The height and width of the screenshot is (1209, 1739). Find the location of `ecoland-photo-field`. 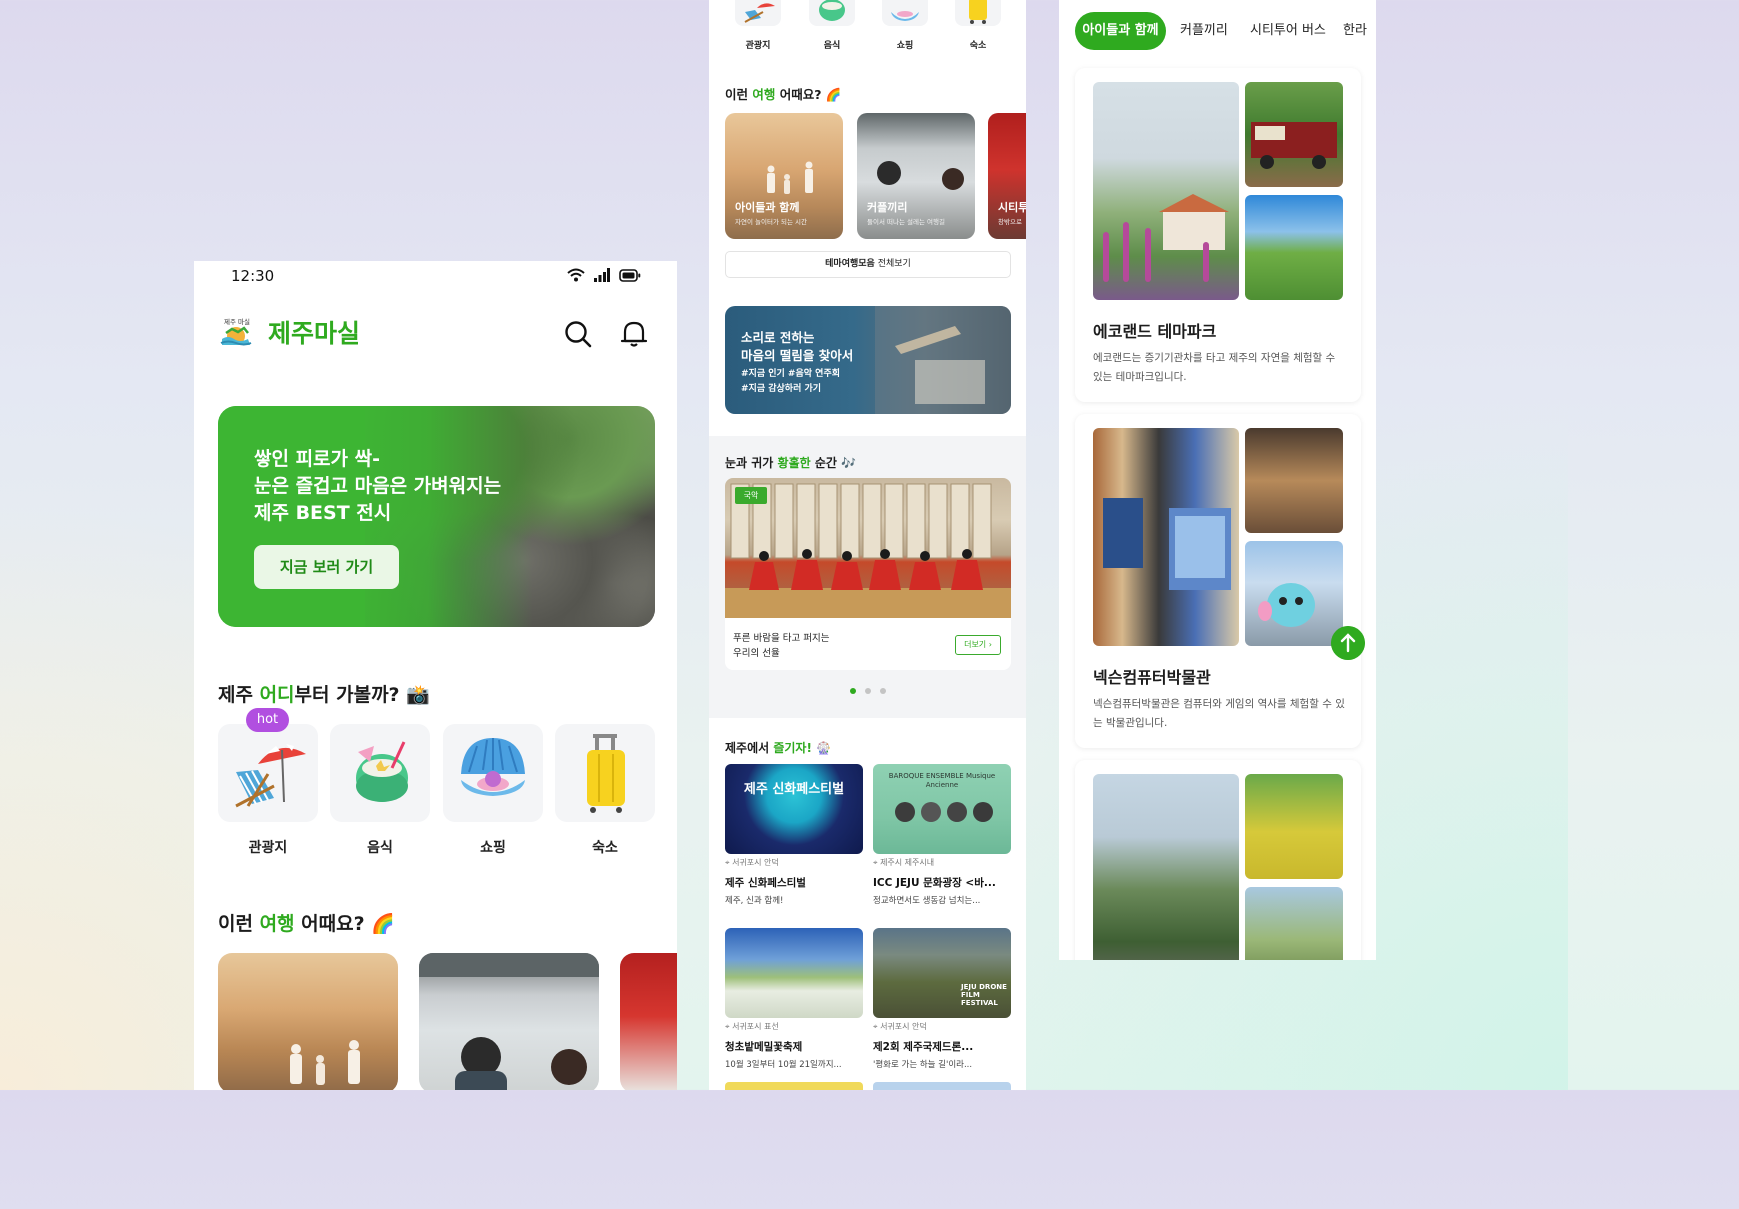

ecoland-photo-field is located at coordinates (1294, 247).